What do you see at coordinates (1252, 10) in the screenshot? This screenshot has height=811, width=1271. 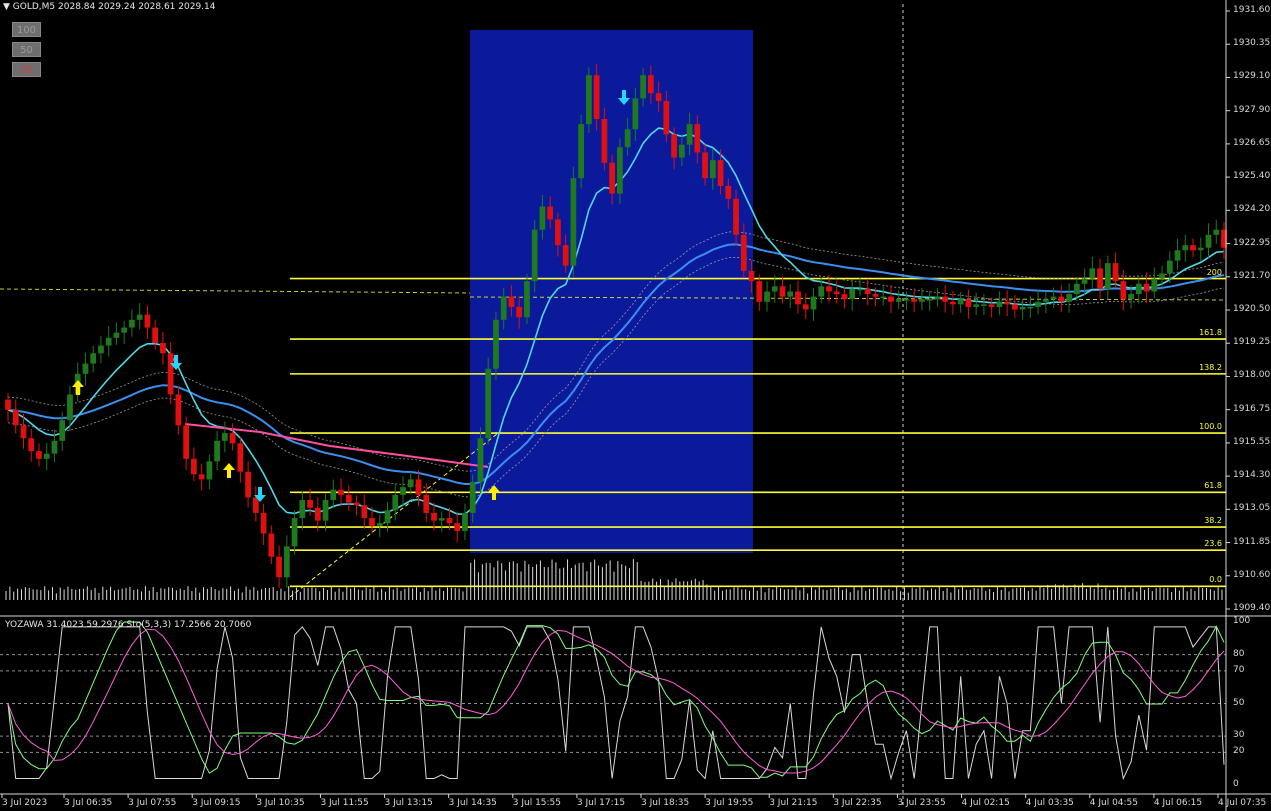 I see `price-tick-label: 1931.60` at bounding box center [1252, 10].